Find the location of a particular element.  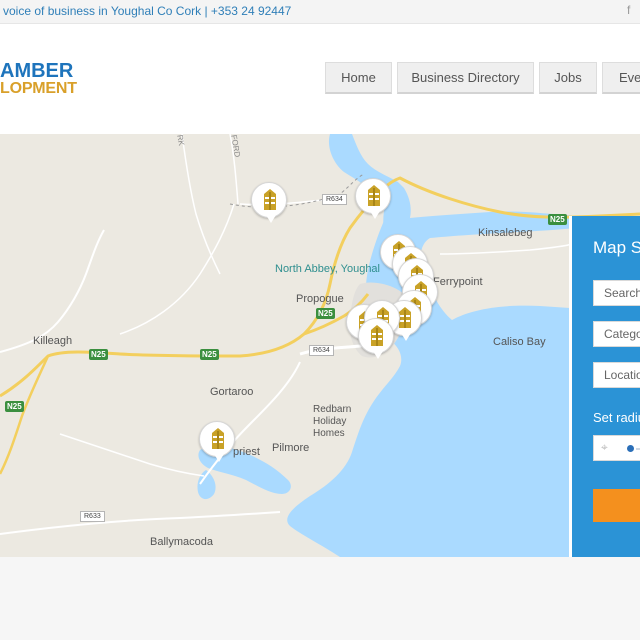

place-label-killeagh: Killeagh is located at coordinates (53, 341).